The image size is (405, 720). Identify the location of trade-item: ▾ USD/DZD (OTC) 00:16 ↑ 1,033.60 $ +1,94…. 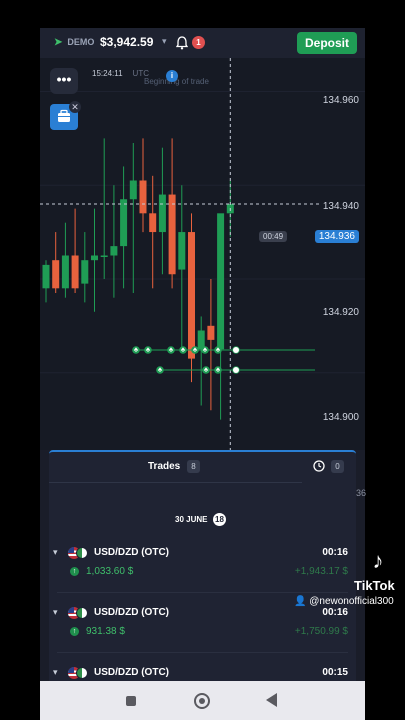
(202, 567).